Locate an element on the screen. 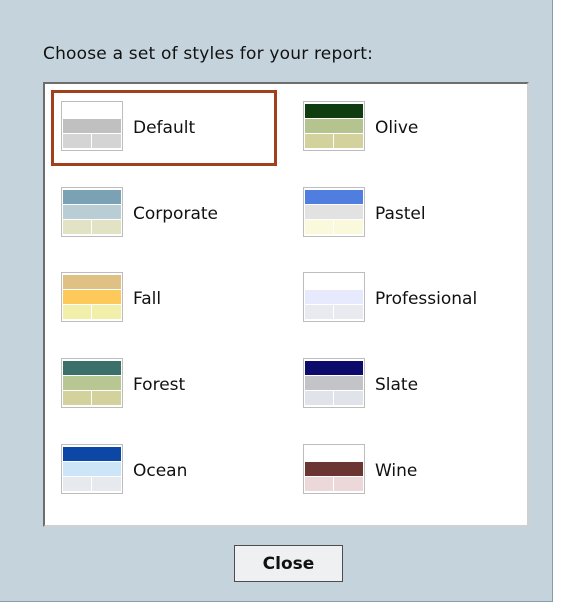 This screenshot has width=563, height=608. style-option-label: Fall is located at coordinates (147, 299).